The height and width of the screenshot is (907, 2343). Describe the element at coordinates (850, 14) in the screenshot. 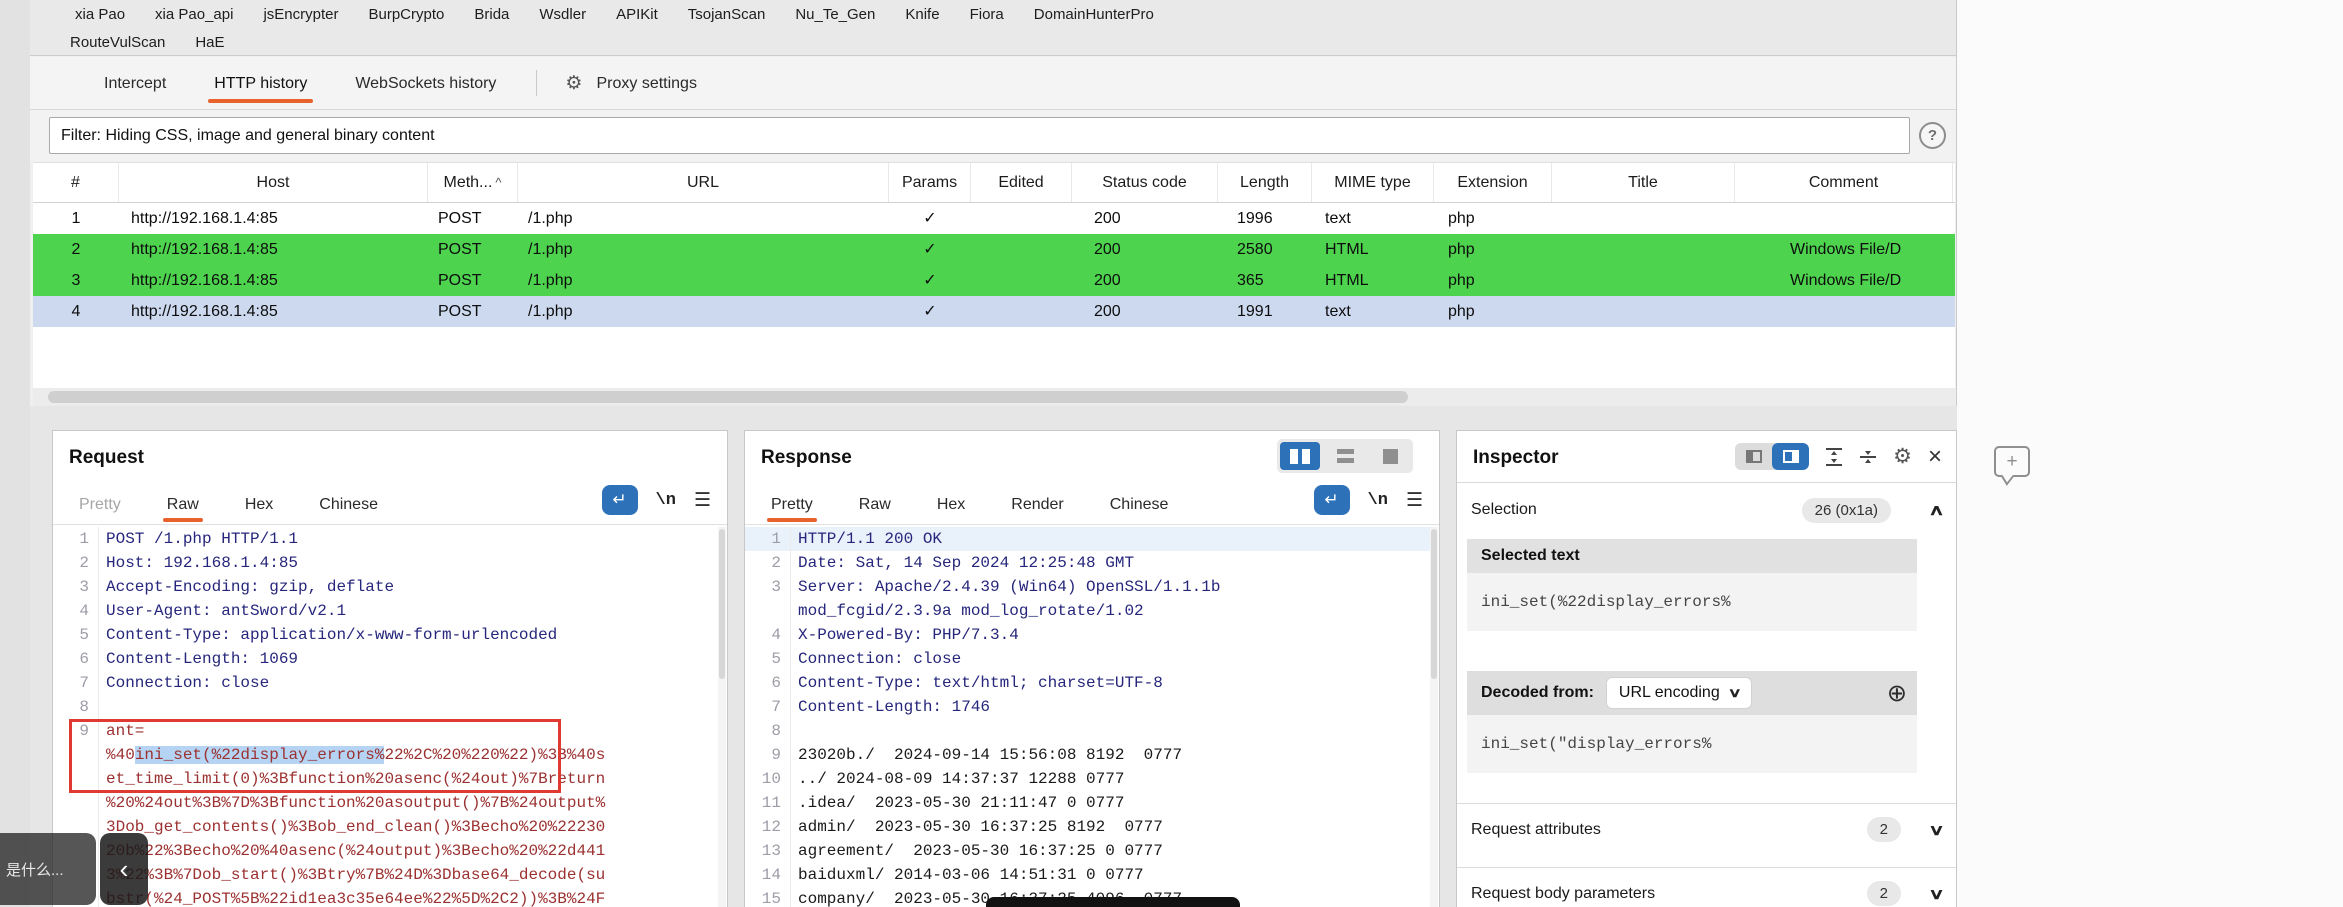

I see `extension-tab: Nu_Te_Gen` at that location.